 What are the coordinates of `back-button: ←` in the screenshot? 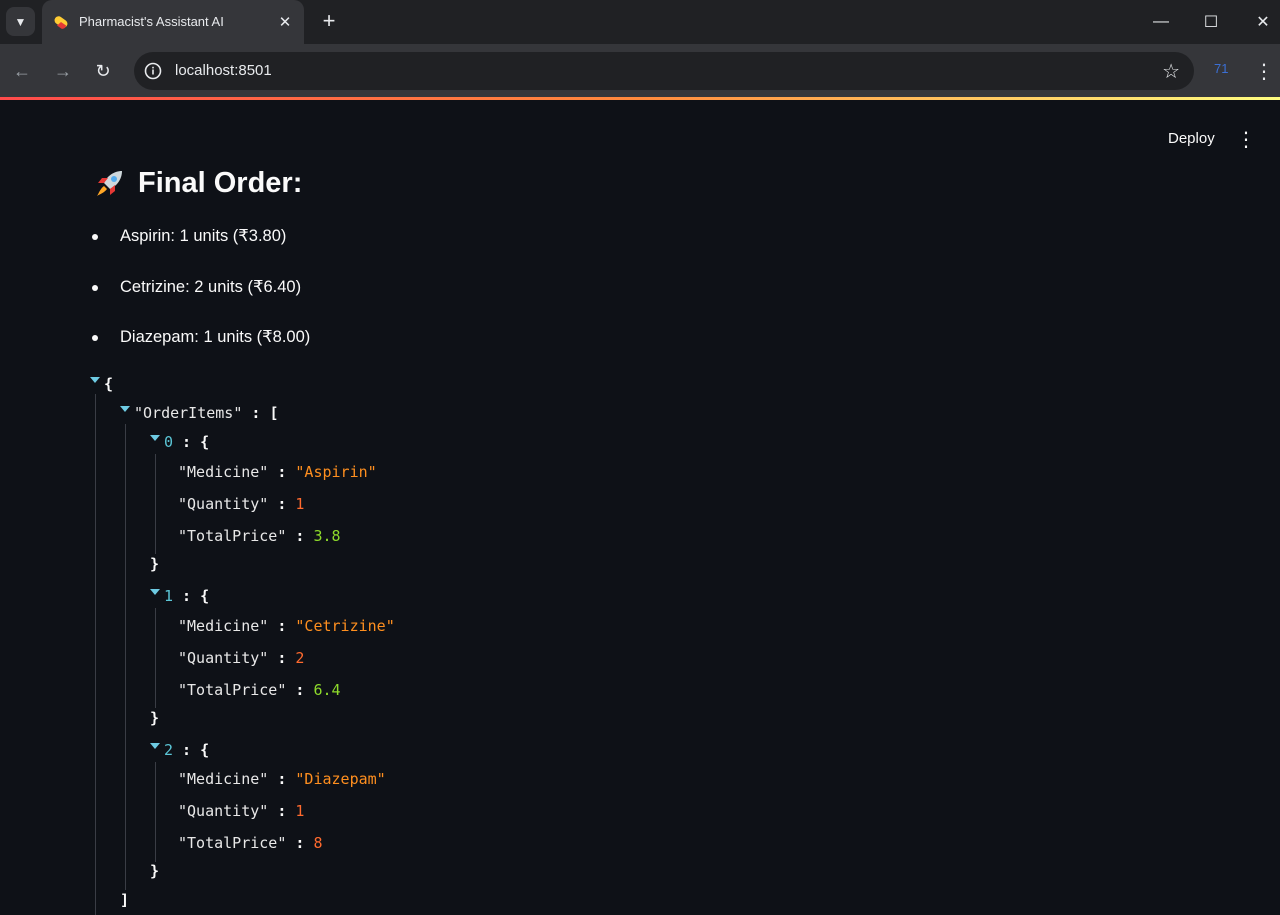 It's located at (22, 71).